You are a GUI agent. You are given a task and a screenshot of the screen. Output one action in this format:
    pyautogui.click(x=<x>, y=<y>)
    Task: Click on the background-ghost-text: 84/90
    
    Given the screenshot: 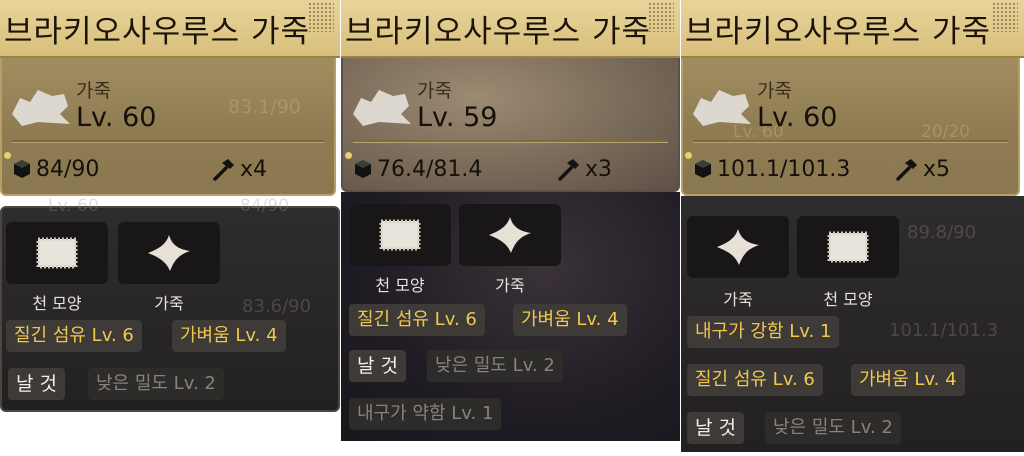 What is the action you would take?
    pyautogui.click(x=264, y=206)
    